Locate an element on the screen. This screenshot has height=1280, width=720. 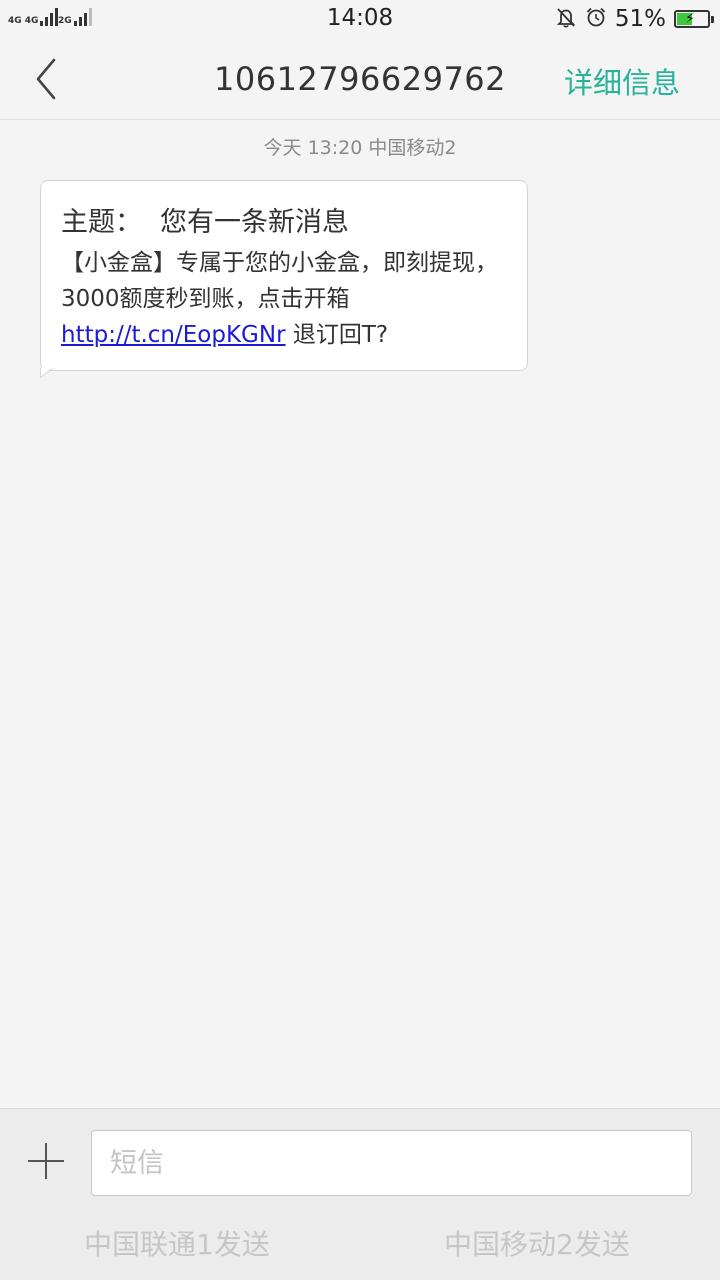
composer-bar: 中国联通1发送 中国移动2发送 is located at coordinates (360, 1194).